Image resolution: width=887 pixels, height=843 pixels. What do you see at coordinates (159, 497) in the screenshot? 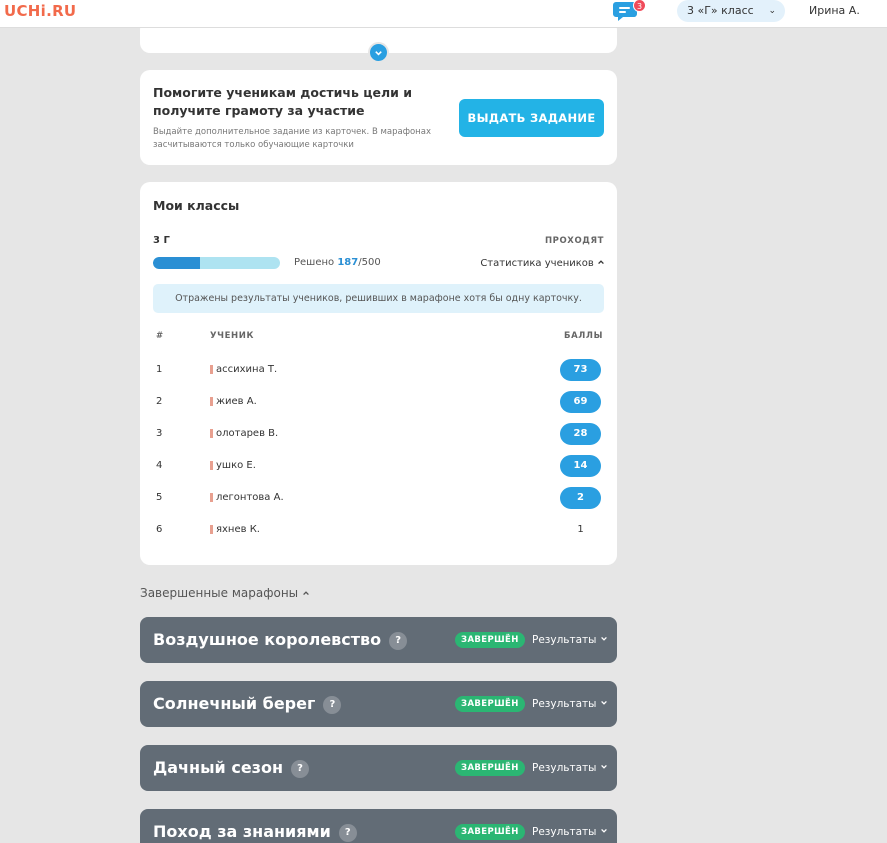
I see `row-index: 5` at bounding box center [159, 497].